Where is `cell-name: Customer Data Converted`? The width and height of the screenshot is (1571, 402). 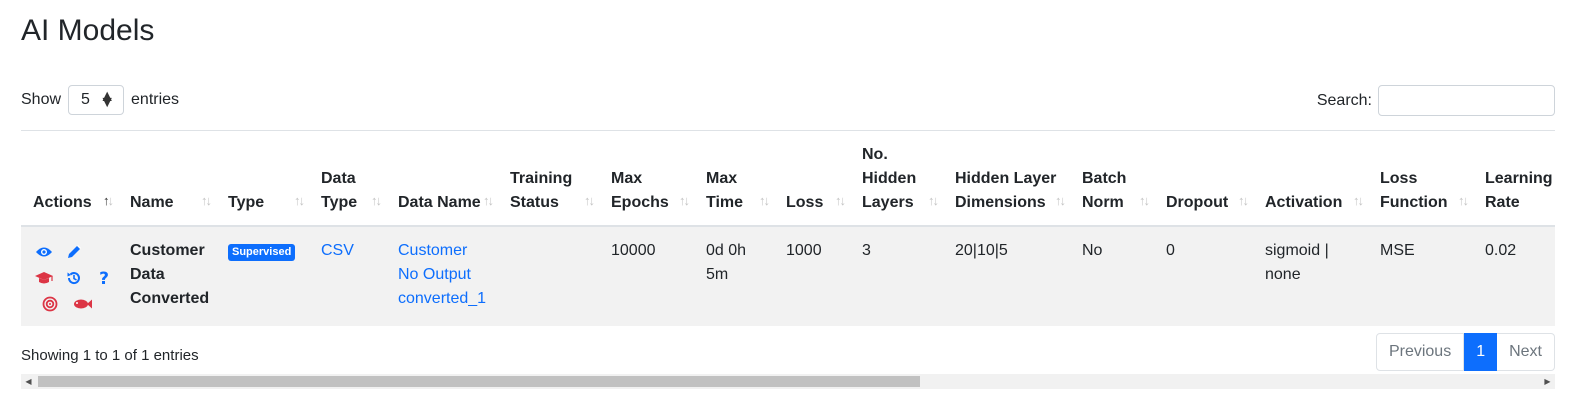
cell-name: Customer Data Converted is located at coordinates (167, 276).